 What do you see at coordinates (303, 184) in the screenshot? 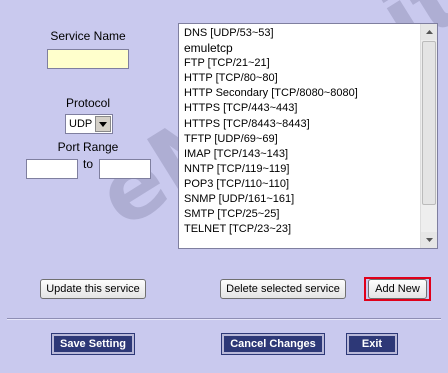
I see `service-list-item: POP3 [TCP/110~110]` at bounding box center [303, 184].